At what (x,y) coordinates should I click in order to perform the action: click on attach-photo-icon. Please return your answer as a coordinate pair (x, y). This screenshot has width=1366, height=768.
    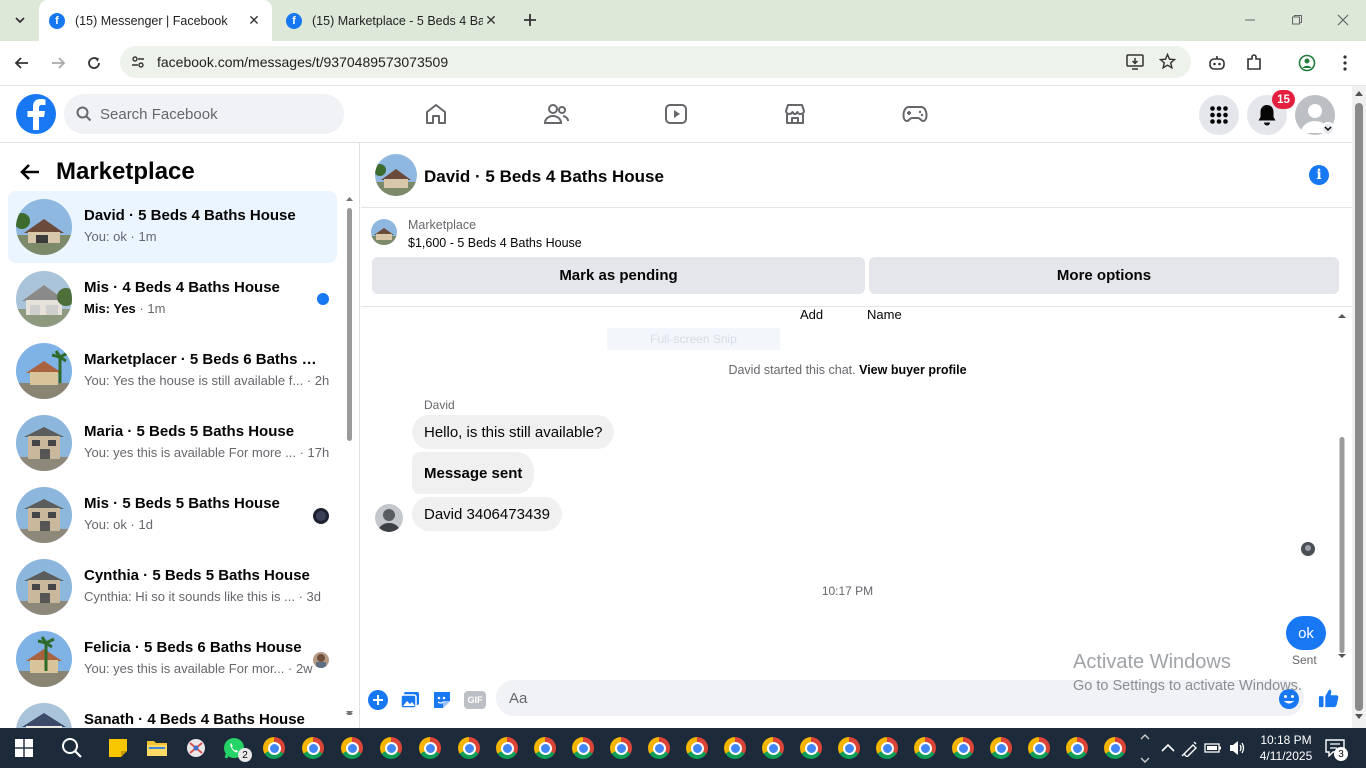
    Looking at the image, I should click on (410, 700).